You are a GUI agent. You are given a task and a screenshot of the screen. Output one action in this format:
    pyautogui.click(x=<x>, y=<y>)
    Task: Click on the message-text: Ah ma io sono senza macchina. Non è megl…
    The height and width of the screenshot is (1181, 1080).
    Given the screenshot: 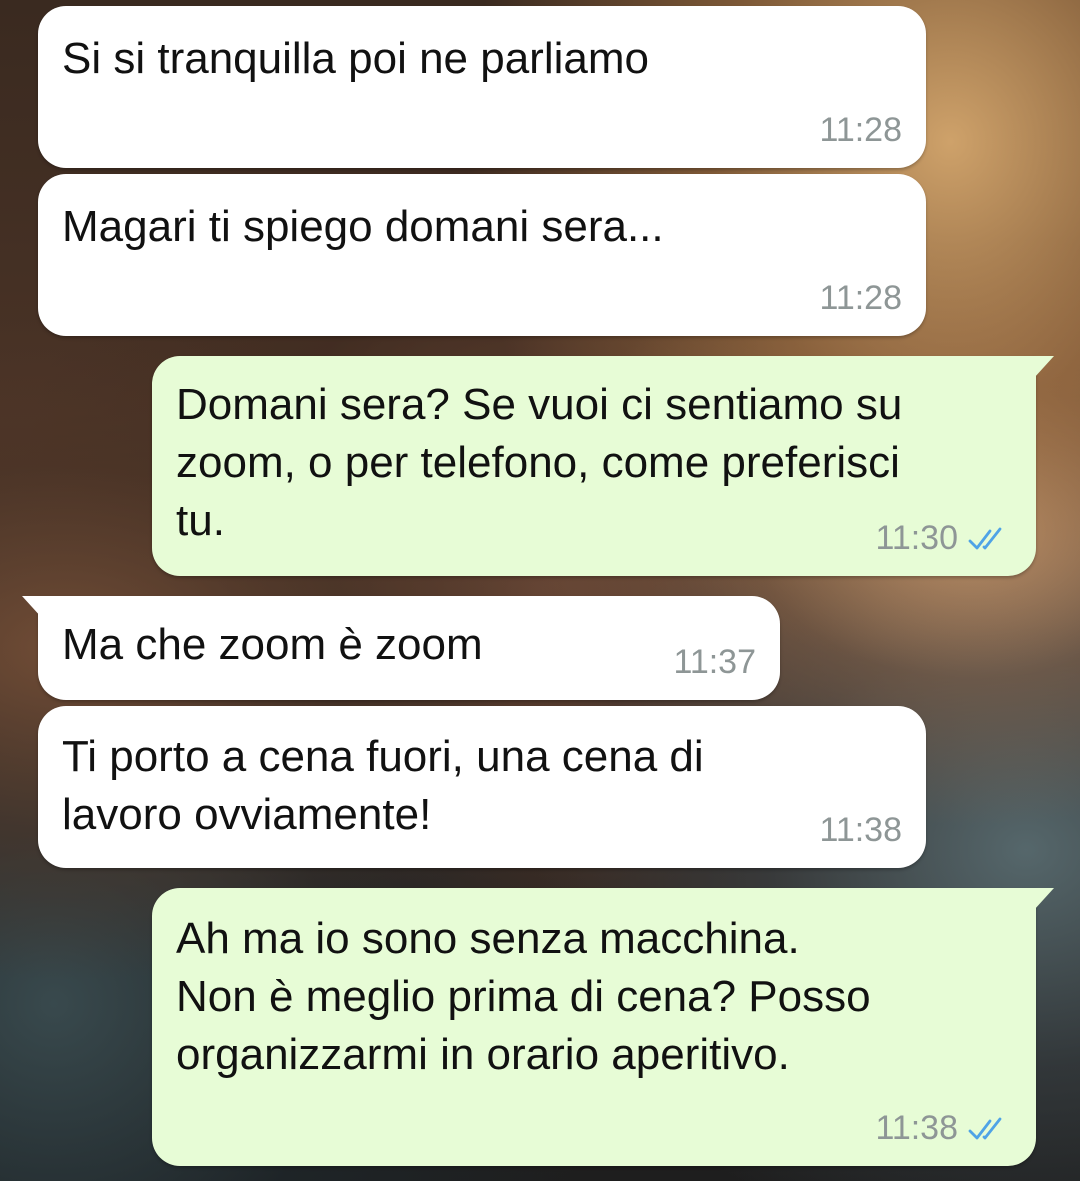 What is the action you would take?
    pyautogui.click(x=523, y=996)
    